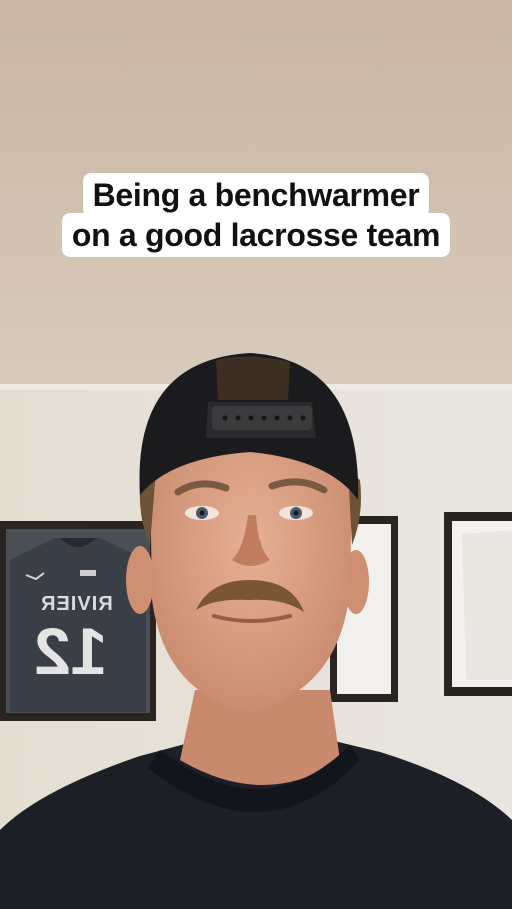 This screenshot has height=909, width=512. I want to click on framed-jersey-right, so click(478, 604).